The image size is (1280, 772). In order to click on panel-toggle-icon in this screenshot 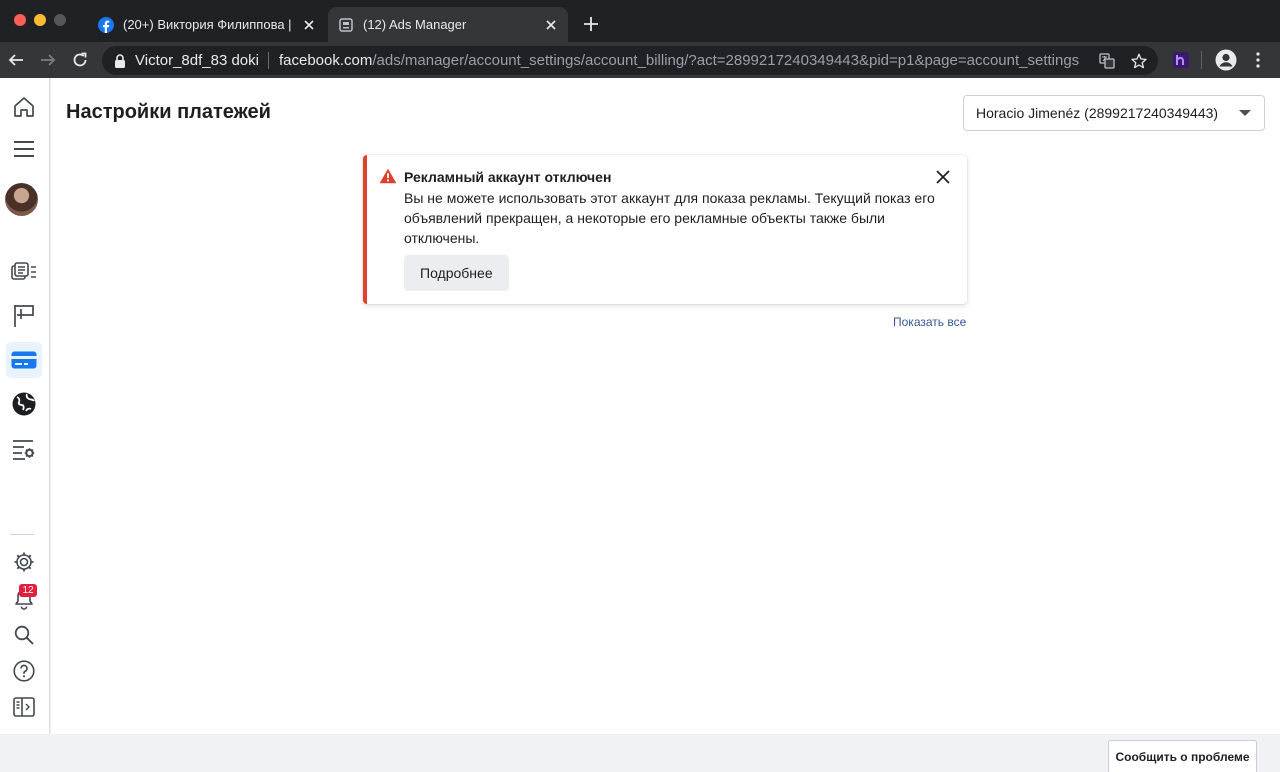, I will do `click(24, 707)`.